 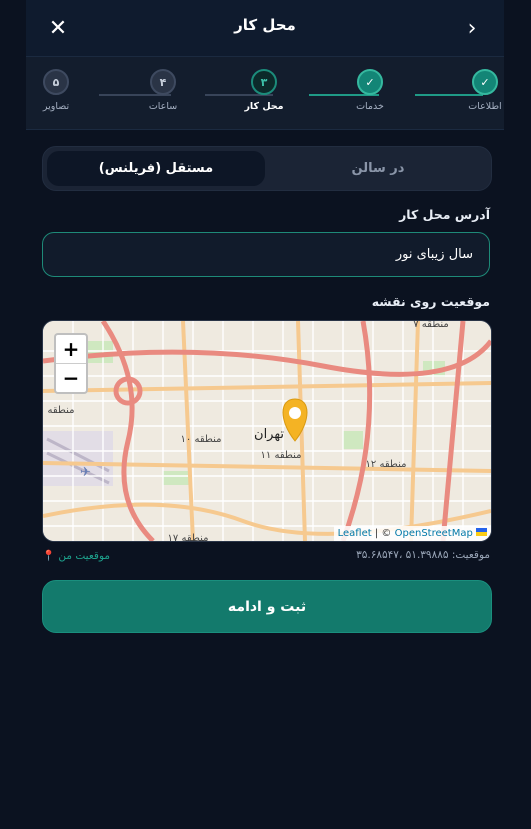 What do you see at coordinates (485, 106) in the screenshot?
I see `step-label: اطلاعات` at bounding box center [485, 106].